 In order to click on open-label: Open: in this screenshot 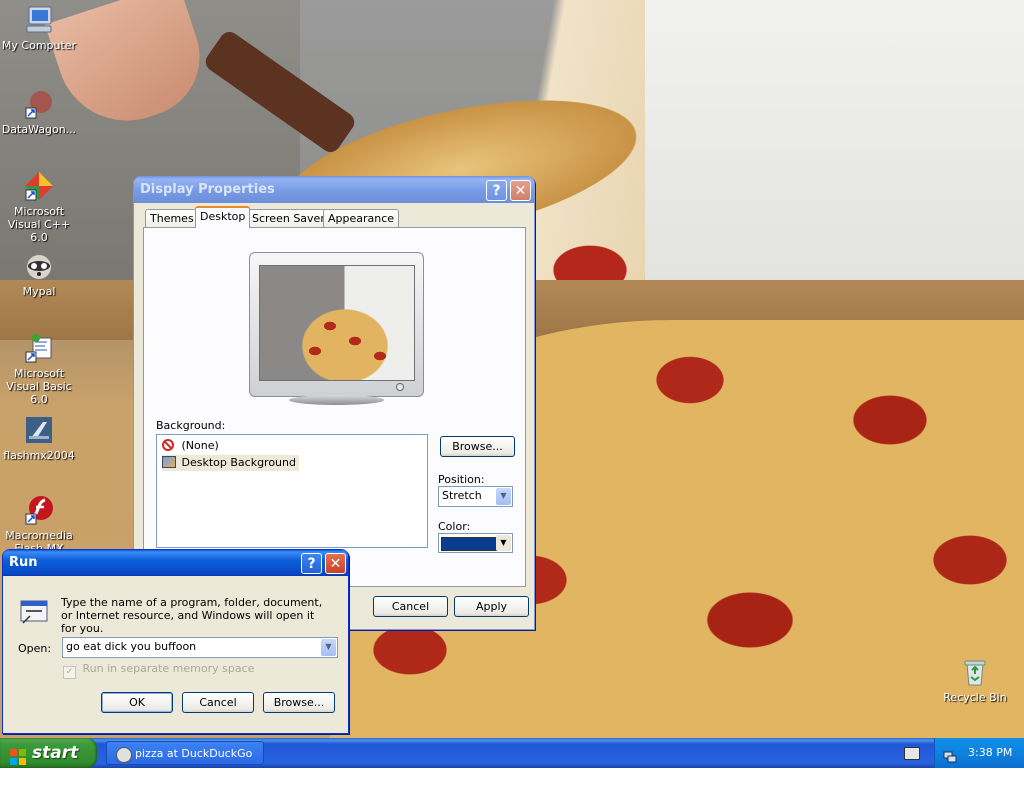, I will do `click(35, 648)`.